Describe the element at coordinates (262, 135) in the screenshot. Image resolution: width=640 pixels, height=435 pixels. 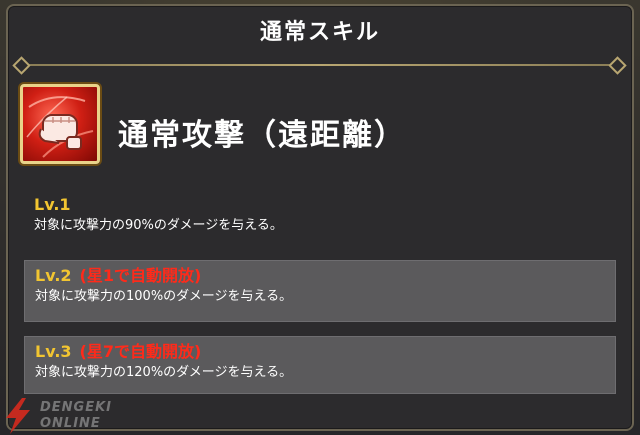
I see `skill-name: 通常攻撃（遠距離）` at that location.